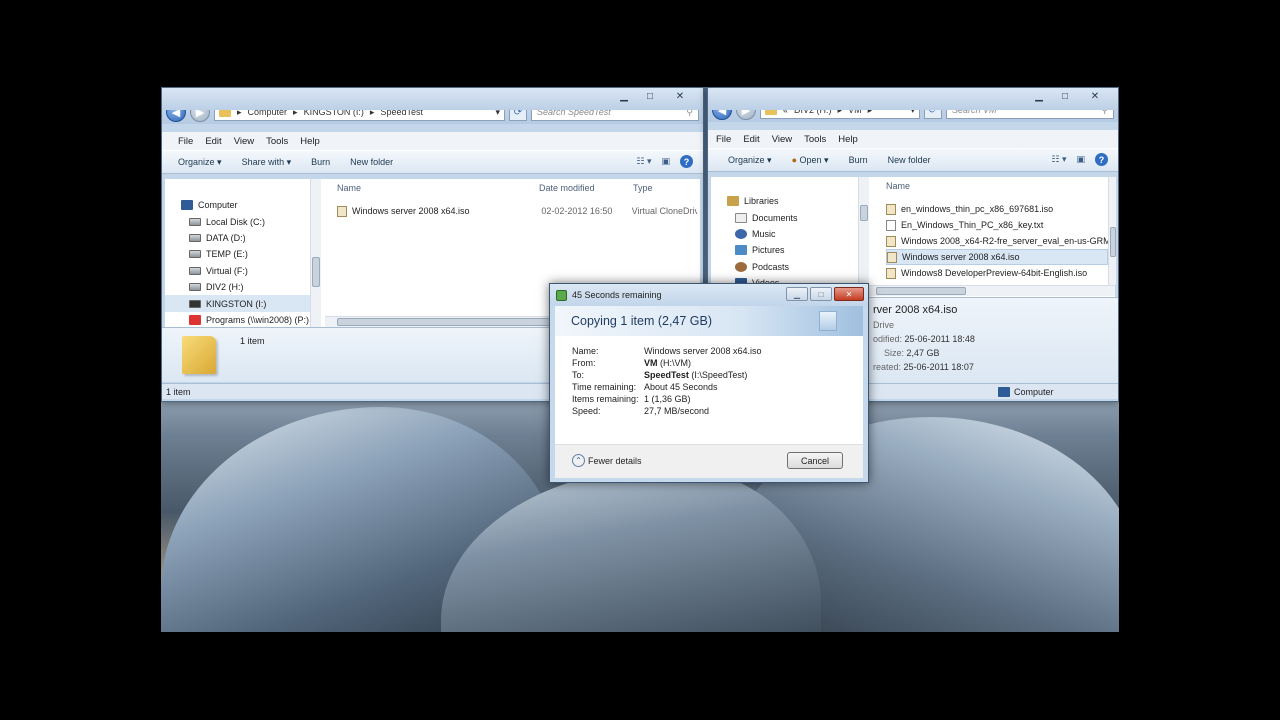  Describe the element at coordinates (997, 225) in the screenshot. I see `file-row: En_Windows_Thin_PC_x86_key.txt` at that location.